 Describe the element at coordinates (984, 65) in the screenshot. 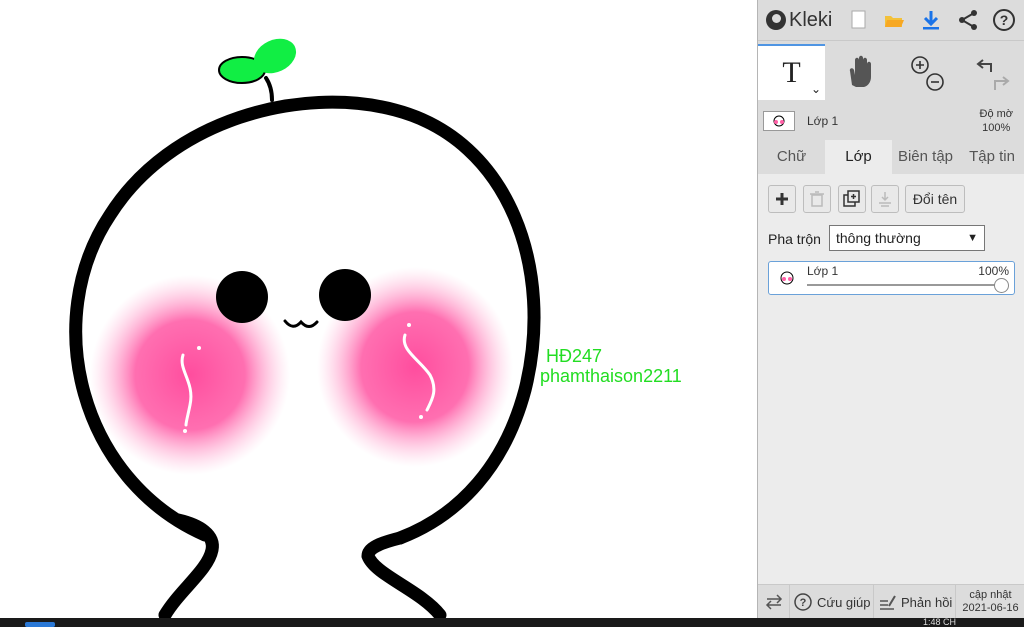

I see `undo-icon` at that location.